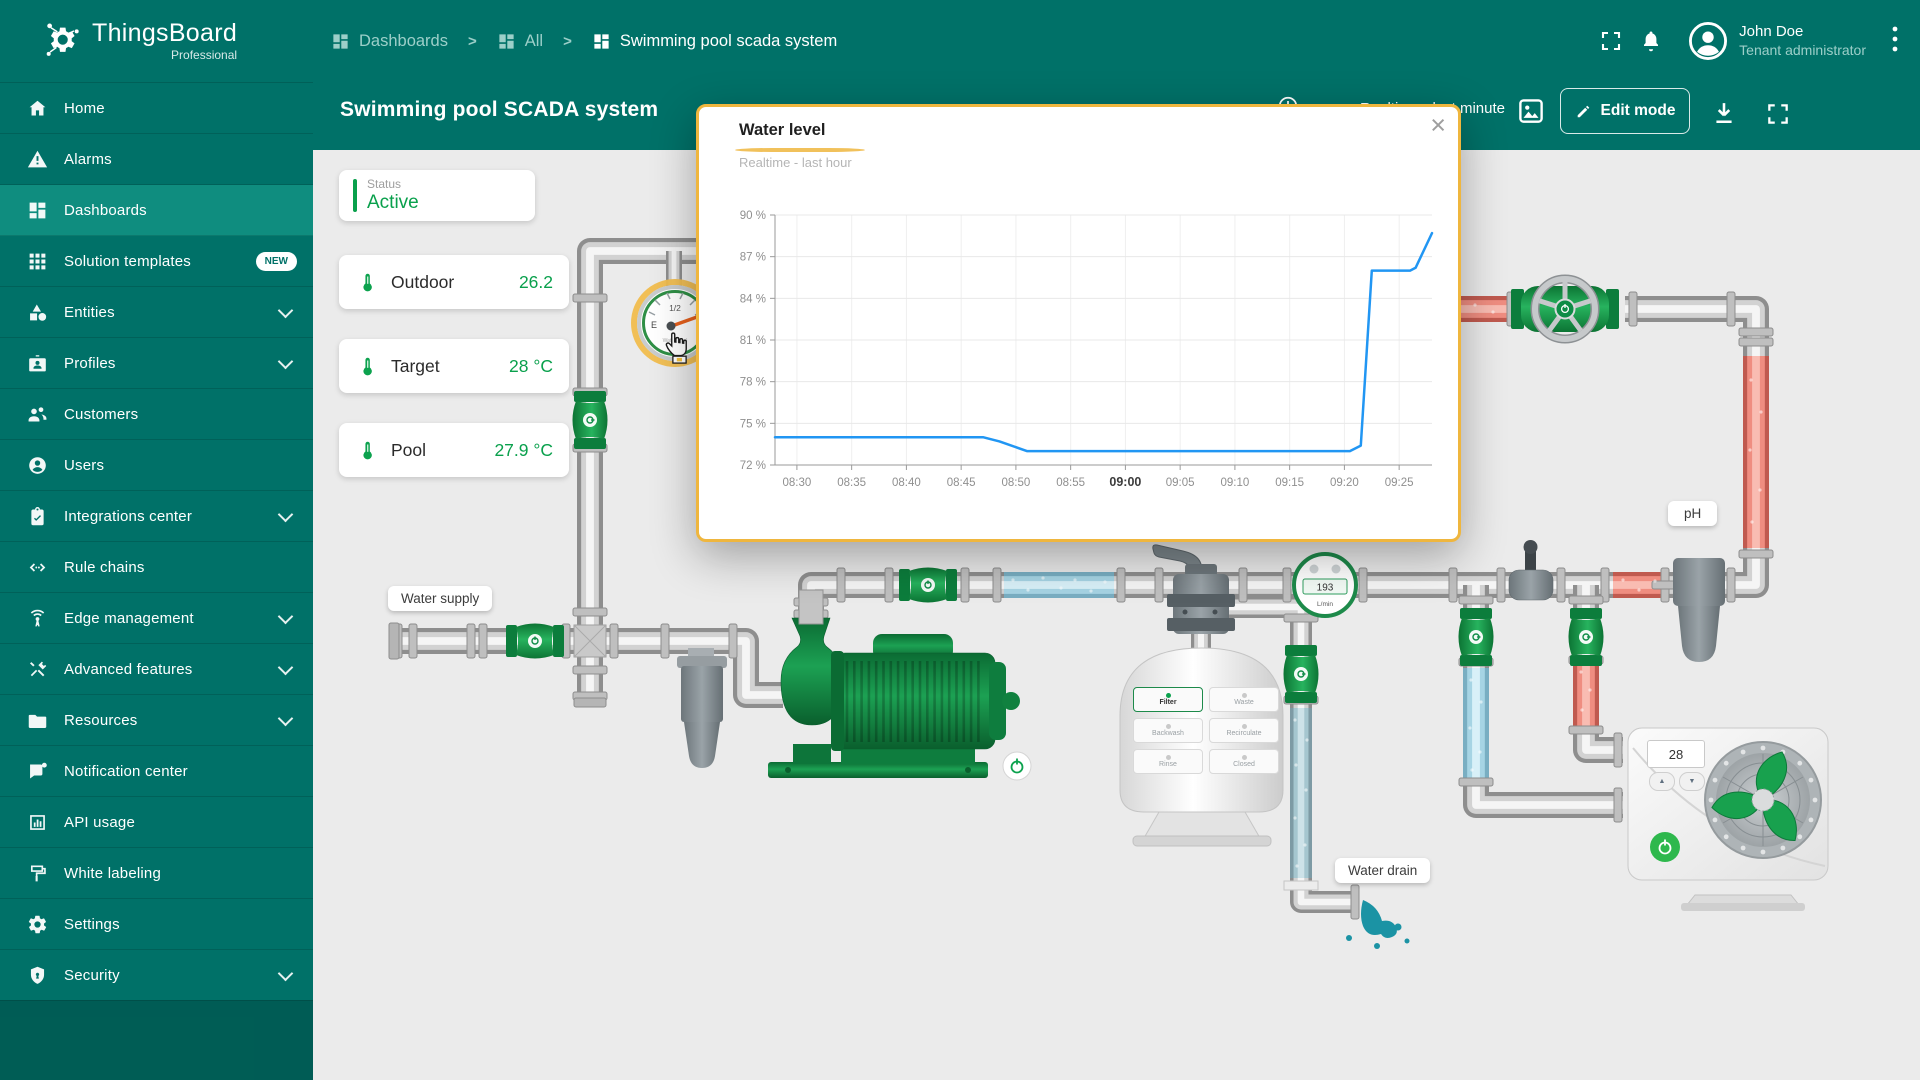 The width and height of the screenshot is (1920, 1080). What do you see at coordinates (1301, 674) in the screenshot?
I see `drain-valve` at bounding box center [1301, 674].